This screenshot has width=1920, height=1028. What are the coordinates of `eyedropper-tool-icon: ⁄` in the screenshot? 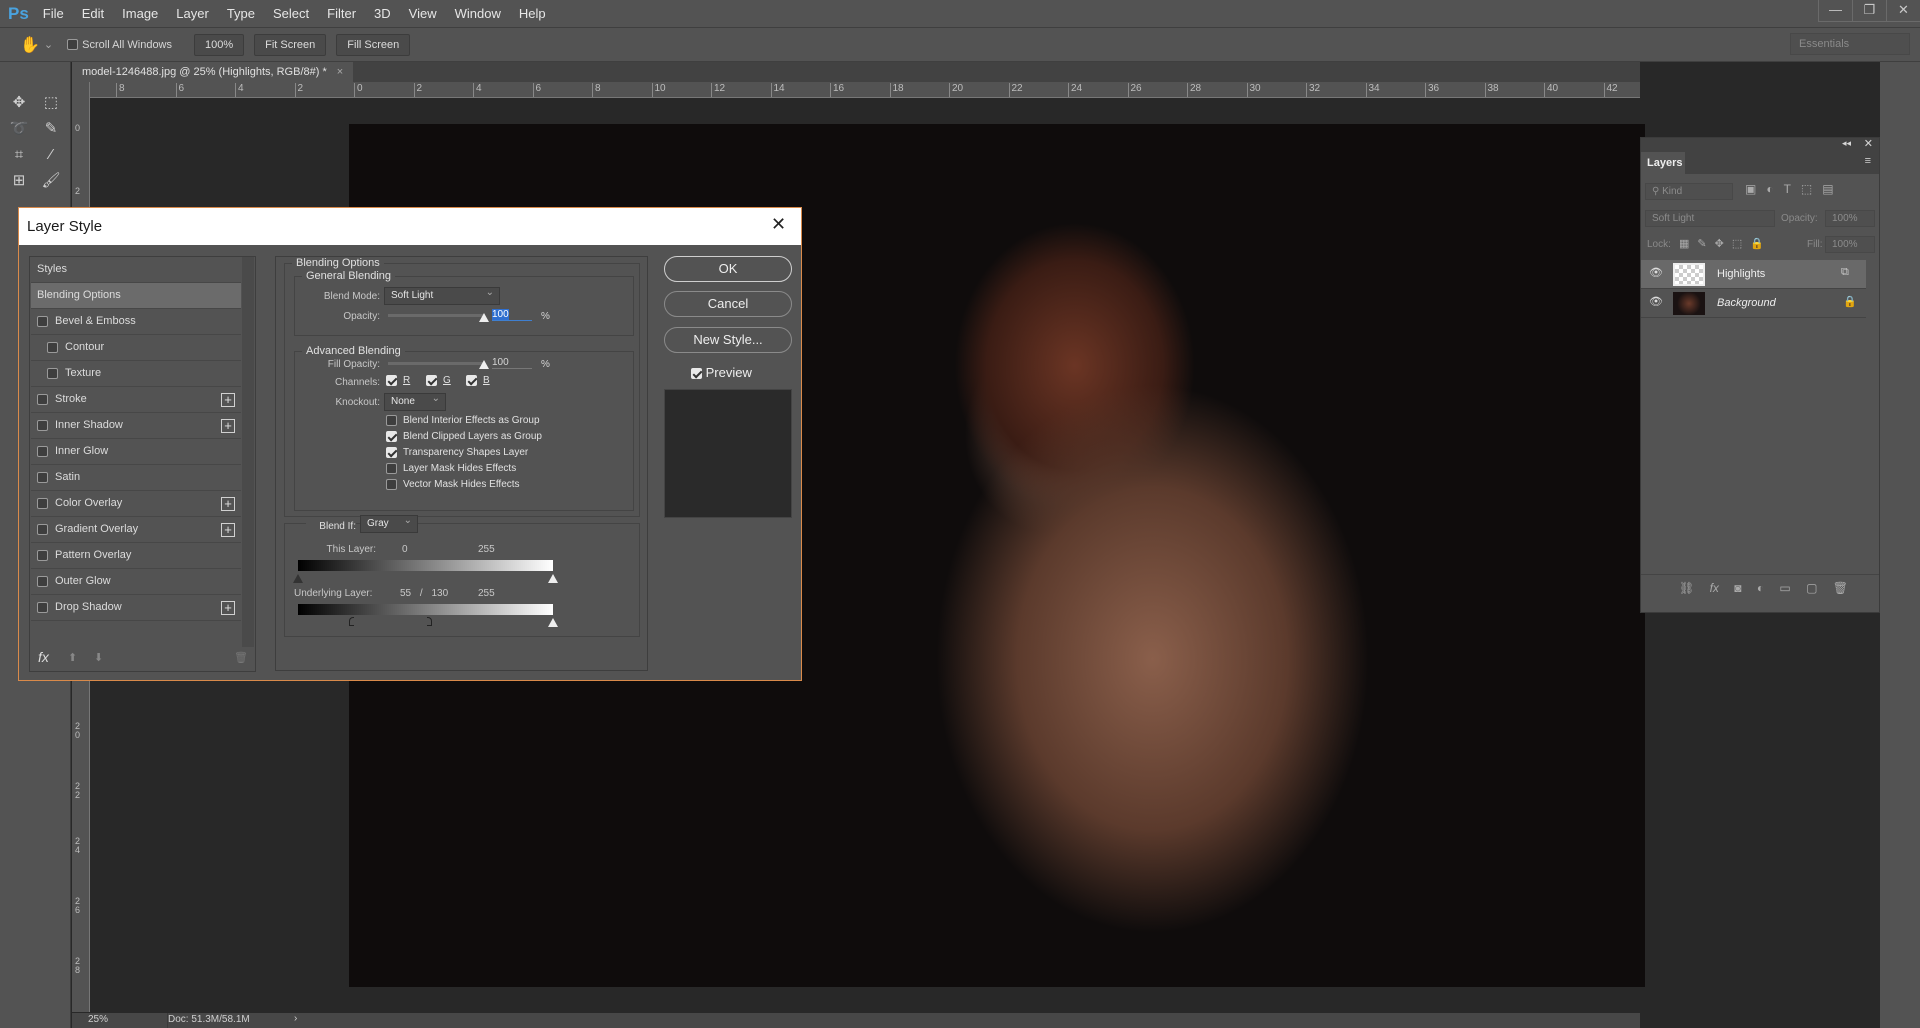 It's located at (51, 155).